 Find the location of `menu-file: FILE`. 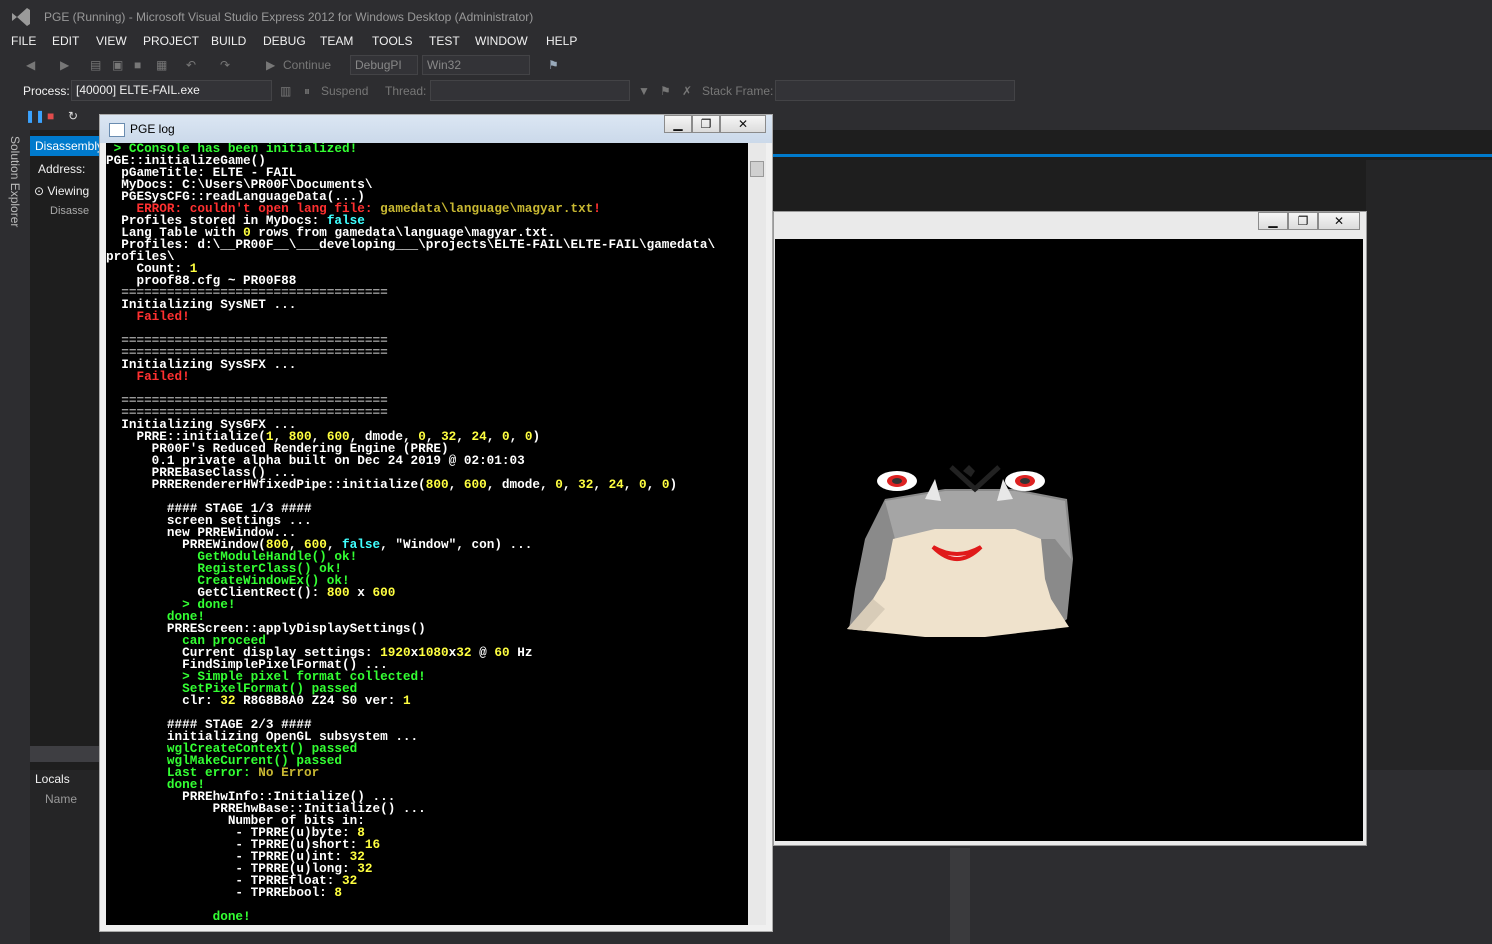

menu-file: FILE is located at coordinates (23, 41).